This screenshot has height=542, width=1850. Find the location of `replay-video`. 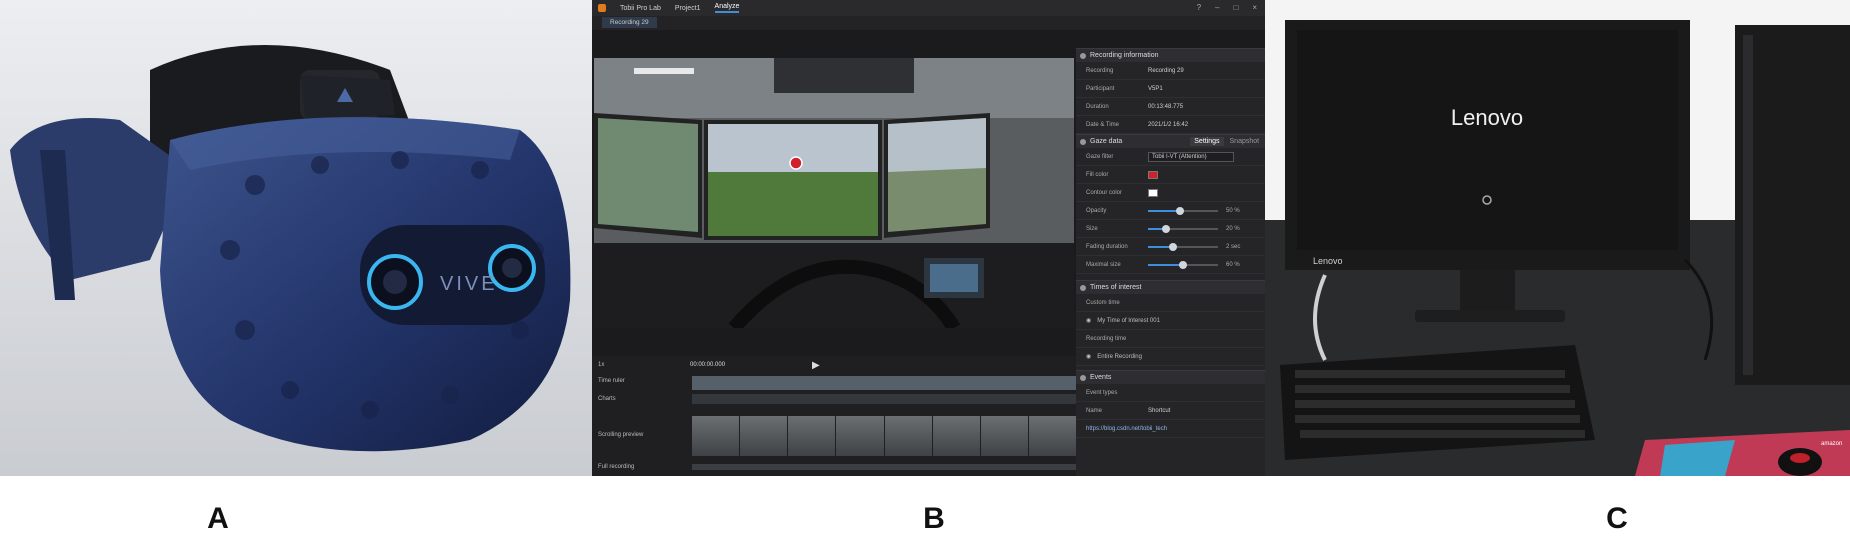

replay-video is located at coordinates (834, 193).